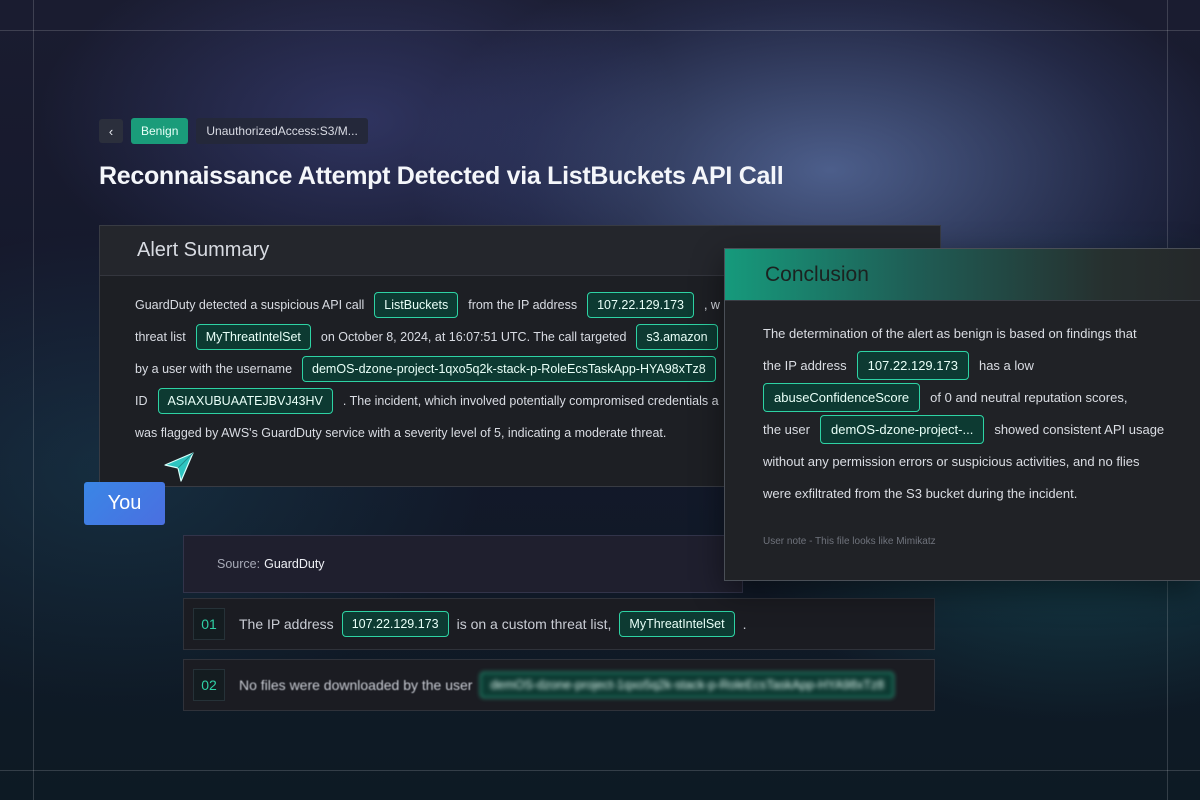  I want to click on alert-text: , w, so click(711, 305).